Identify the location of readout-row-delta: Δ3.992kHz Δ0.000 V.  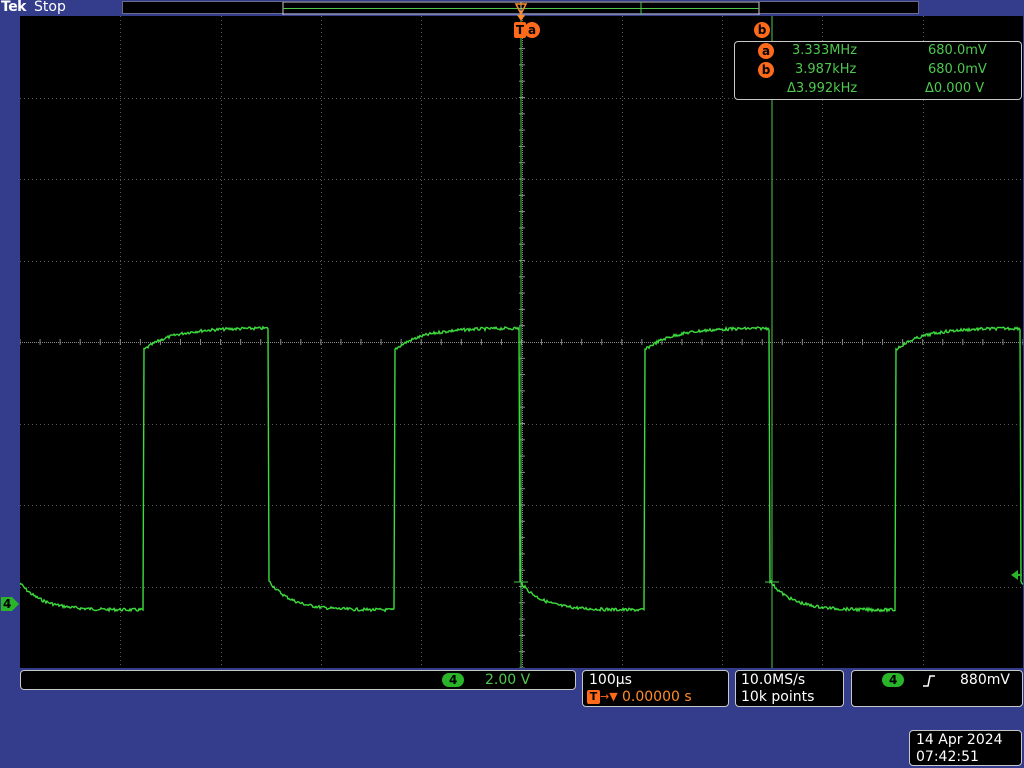
(879, 89).